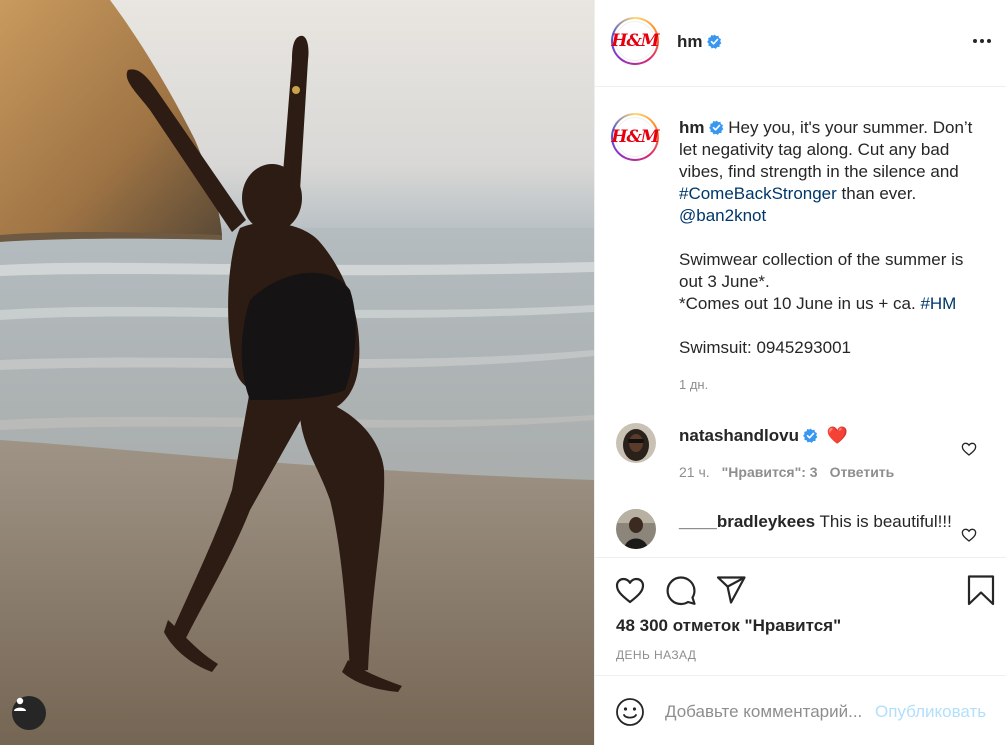  I want to click on emoji-icon, so click(630, 712).